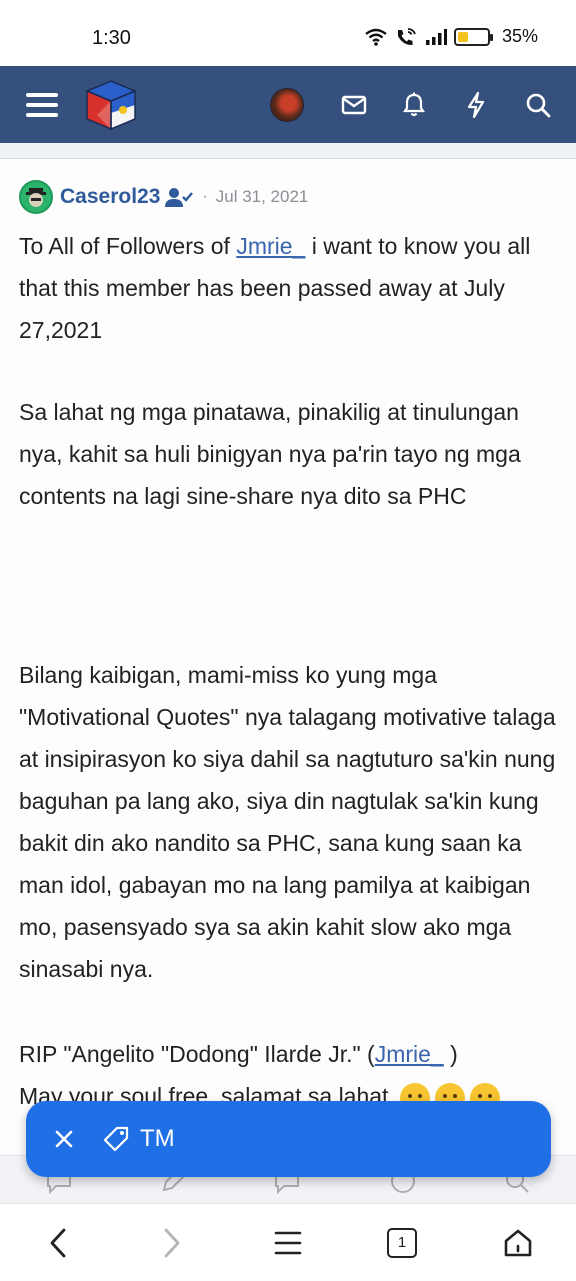  What do you see at coordinates (197, 1054) in the screenshot?
I see `paragraph-text: RIP "Angelito "Dodong" Ilarde Jr." (` at bounding box center [197, 1054].